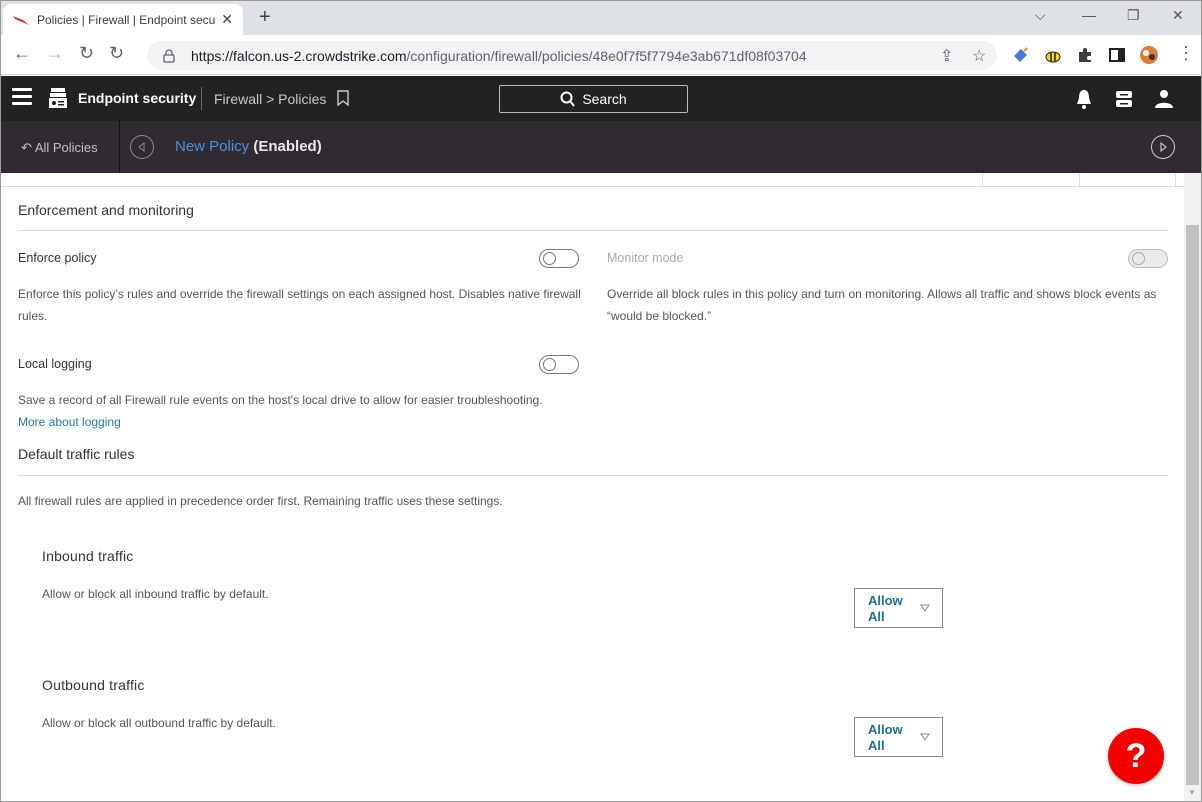 This screenshot has height=802, width=1202. I want to click on crowdstrike-falcon-icon, so click(21, 20).